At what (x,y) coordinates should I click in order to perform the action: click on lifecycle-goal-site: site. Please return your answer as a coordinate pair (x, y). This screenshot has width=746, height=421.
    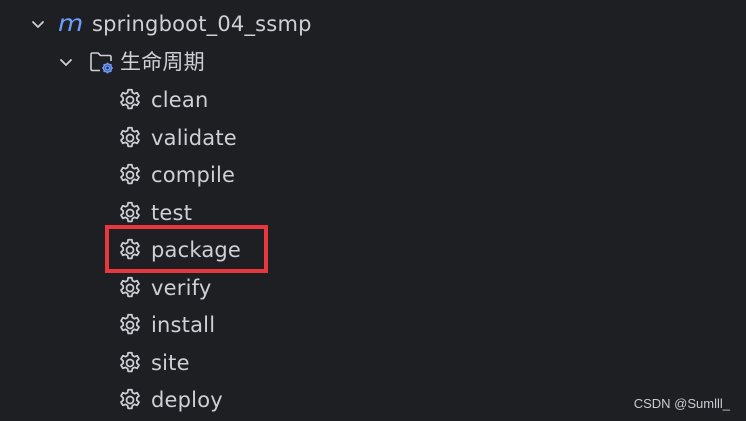
    Looking at the image, I should click on (153, 363).